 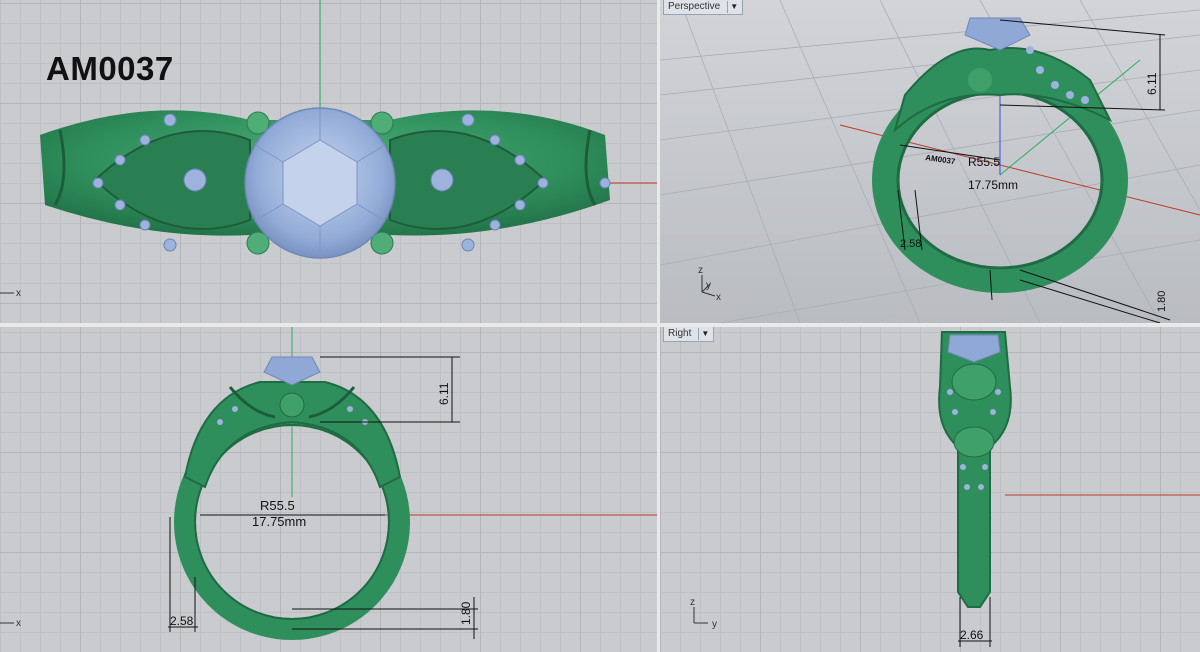 I want to click on model-code-label: AM0037, so click(x=110, y=68).